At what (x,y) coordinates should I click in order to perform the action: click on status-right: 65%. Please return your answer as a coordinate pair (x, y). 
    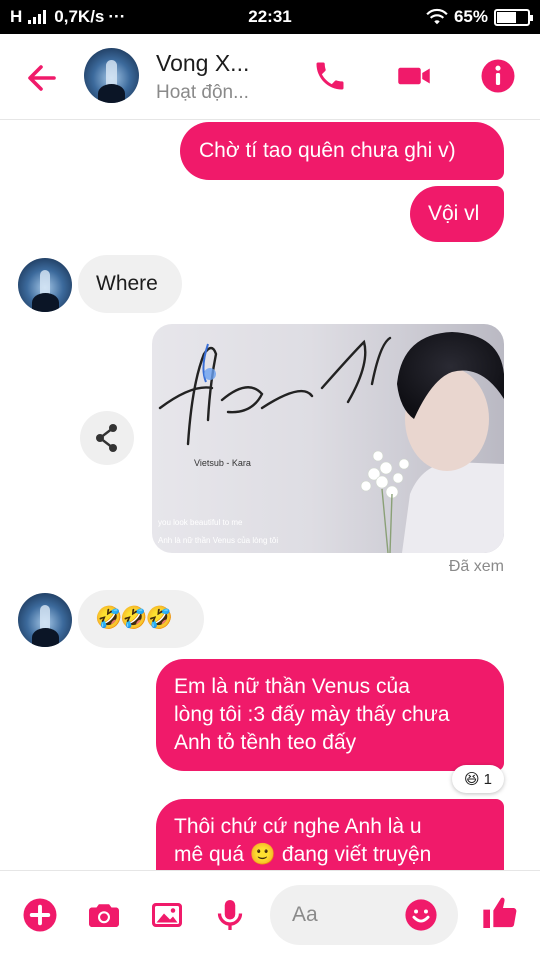
    Looking at the image, I should click on (479, 17).